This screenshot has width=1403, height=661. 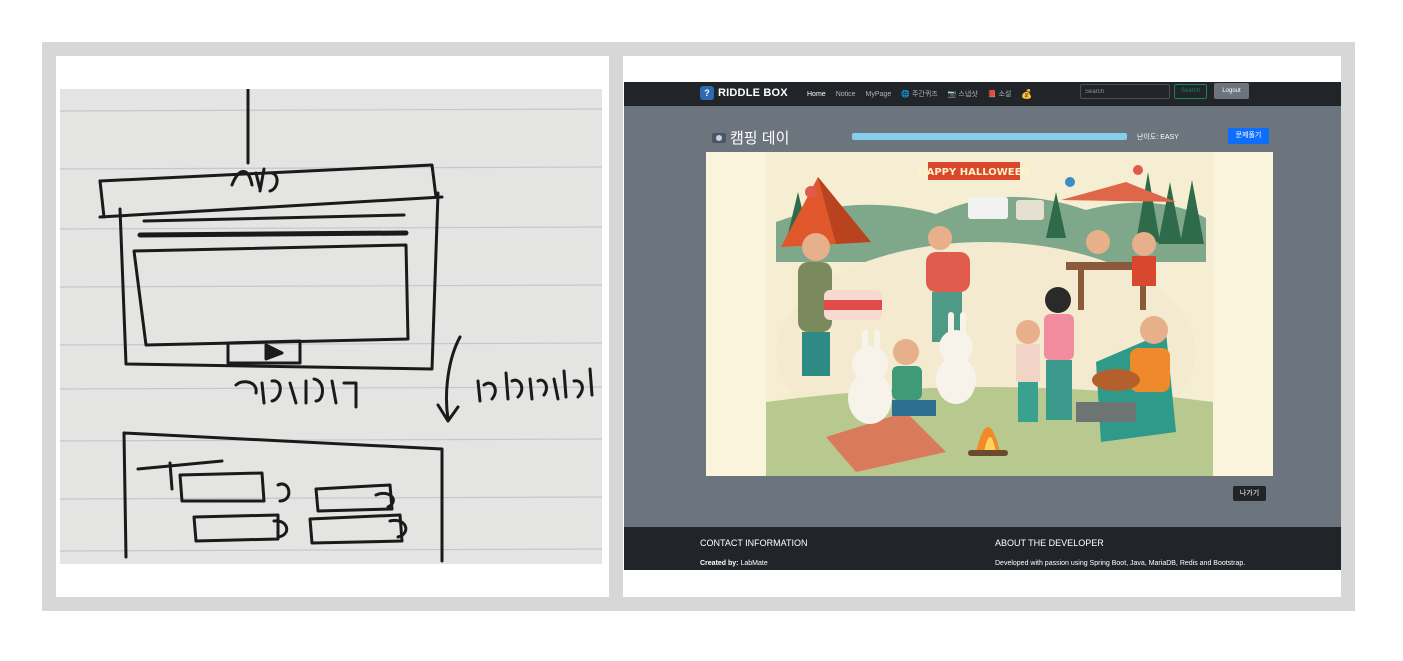 I want to click on difficulty-value: EASY, so click(x=1169, y=137).